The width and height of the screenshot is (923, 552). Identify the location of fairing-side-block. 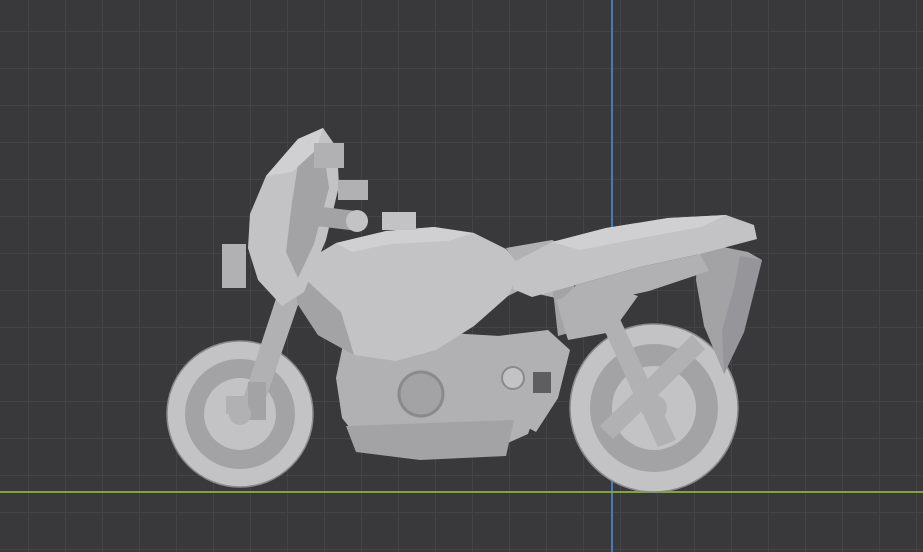
(234, 266).